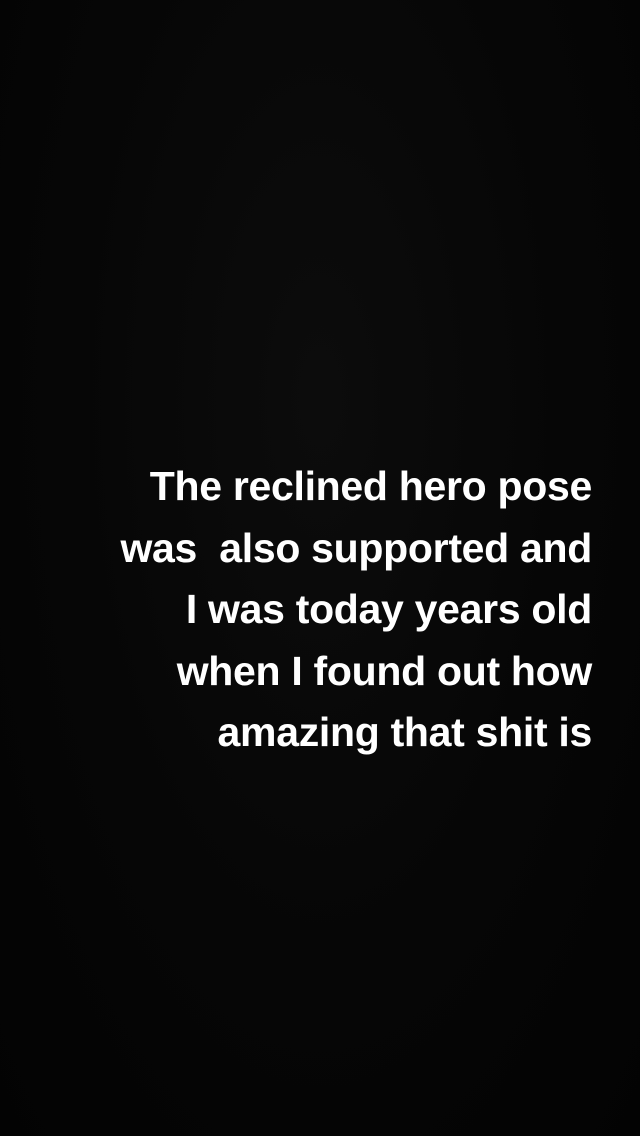 The width and height of the screenshot is (640, 1136). What do you see at coordinates (388, 609) in the screenshot?
I see `caption-line-3: I was today years old` at bounding box center [388, 609].